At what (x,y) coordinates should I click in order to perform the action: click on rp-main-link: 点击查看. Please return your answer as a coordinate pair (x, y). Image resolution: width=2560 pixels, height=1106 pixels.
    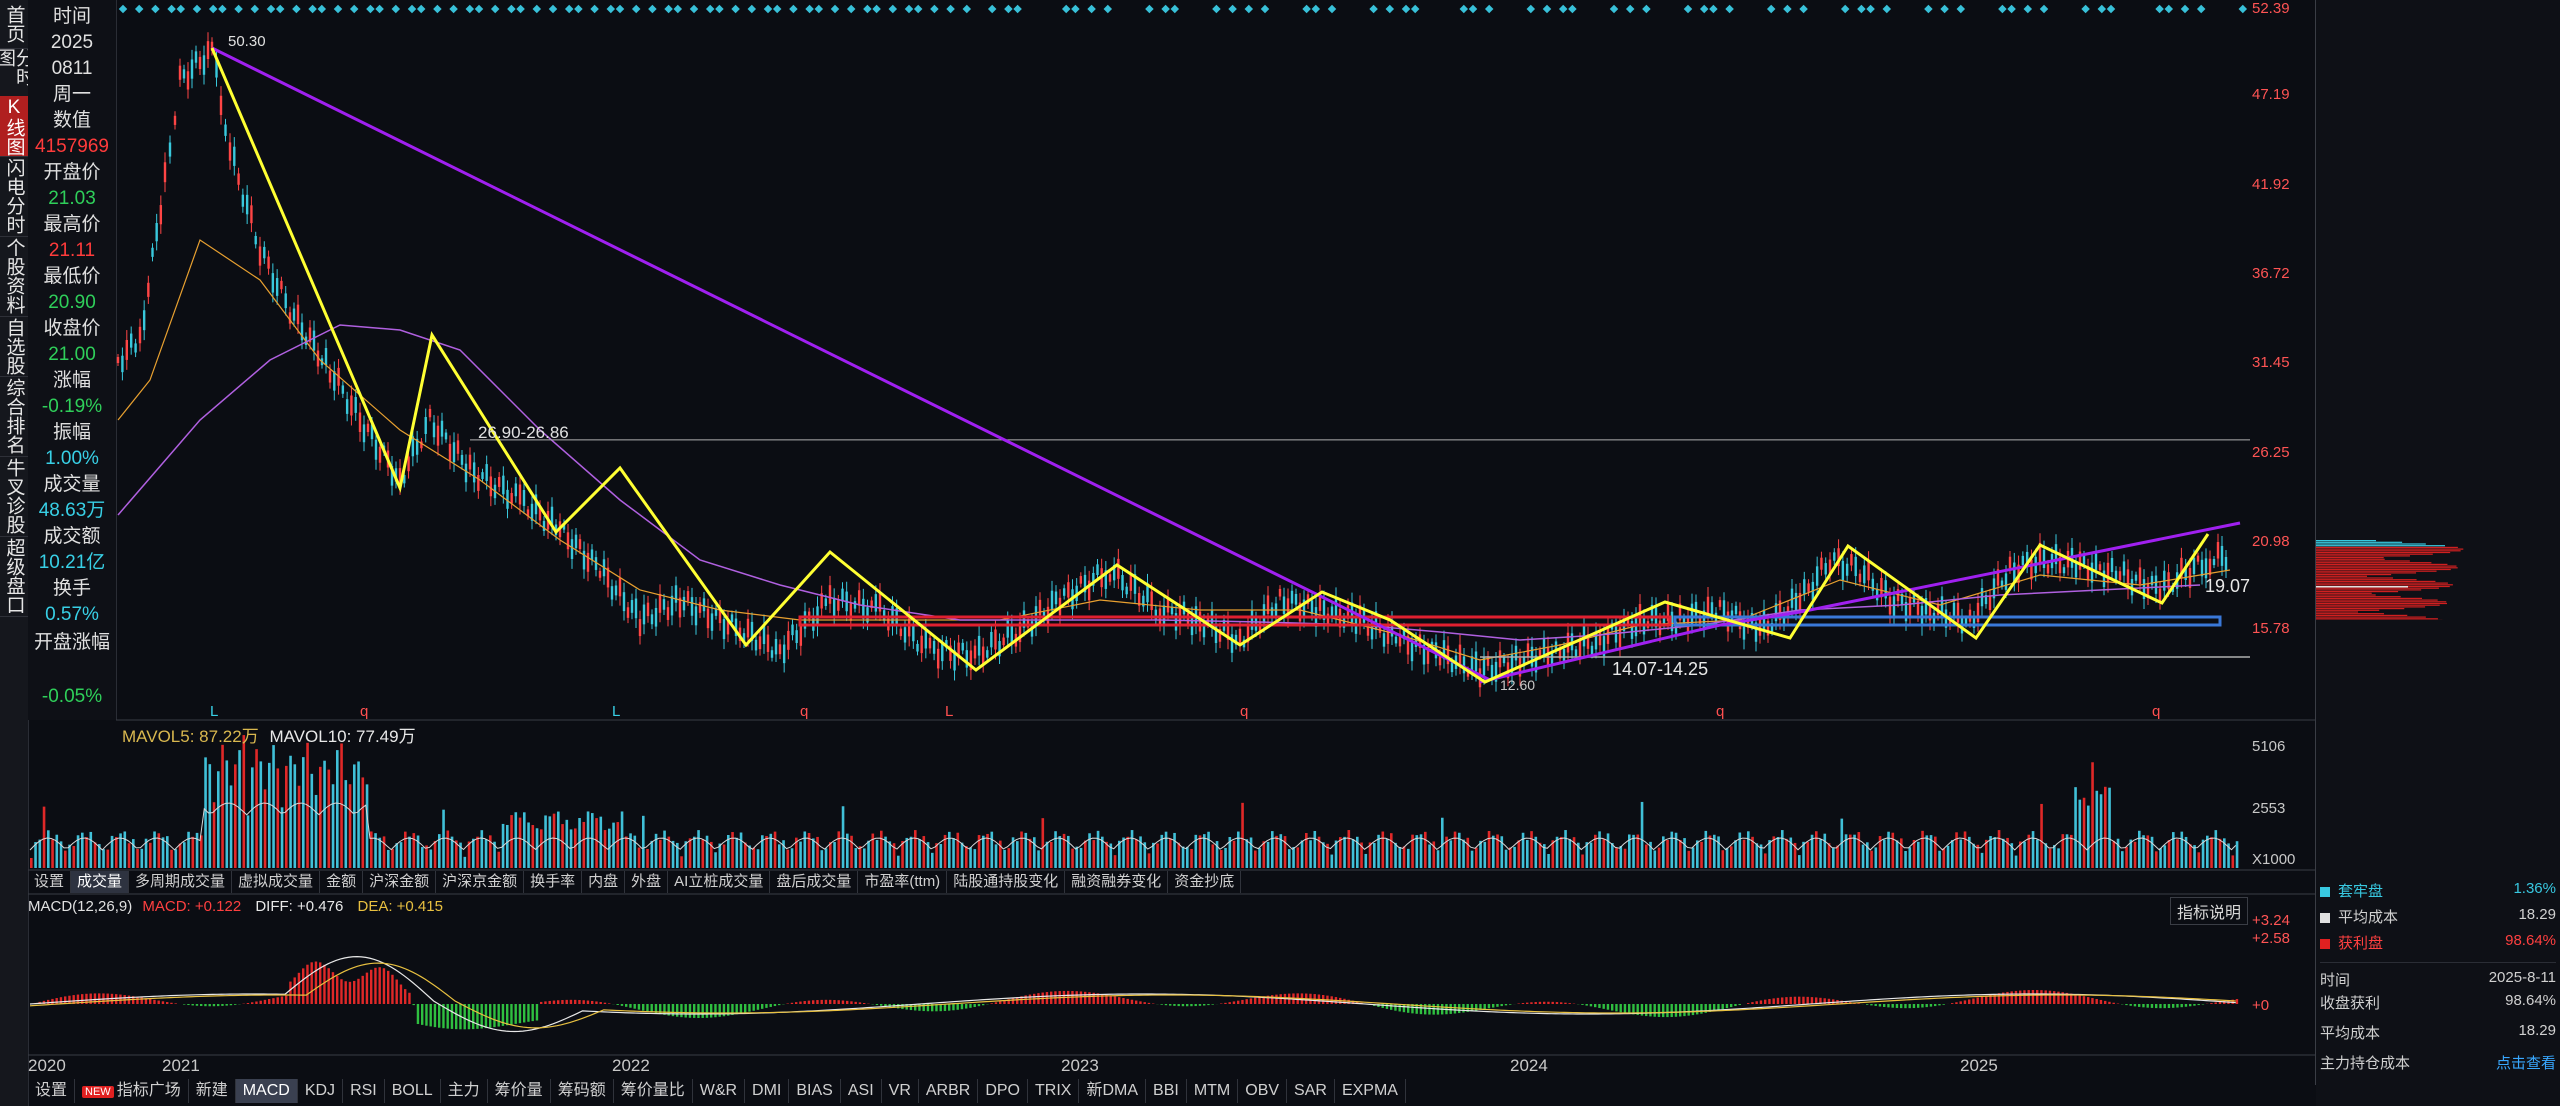
    Looking at the image, I should click on (2526, 1062).